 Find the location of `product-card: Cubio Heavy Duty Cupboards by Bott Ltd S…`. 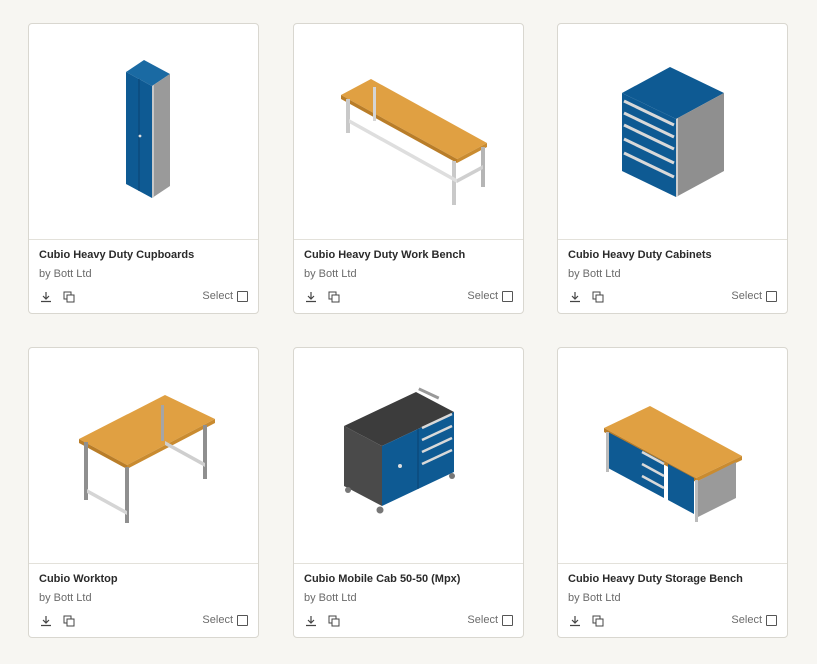

product-card: Cubio Heavy Duty Cupboards by Bott Ltd S… is located at coordinates (143, 168).